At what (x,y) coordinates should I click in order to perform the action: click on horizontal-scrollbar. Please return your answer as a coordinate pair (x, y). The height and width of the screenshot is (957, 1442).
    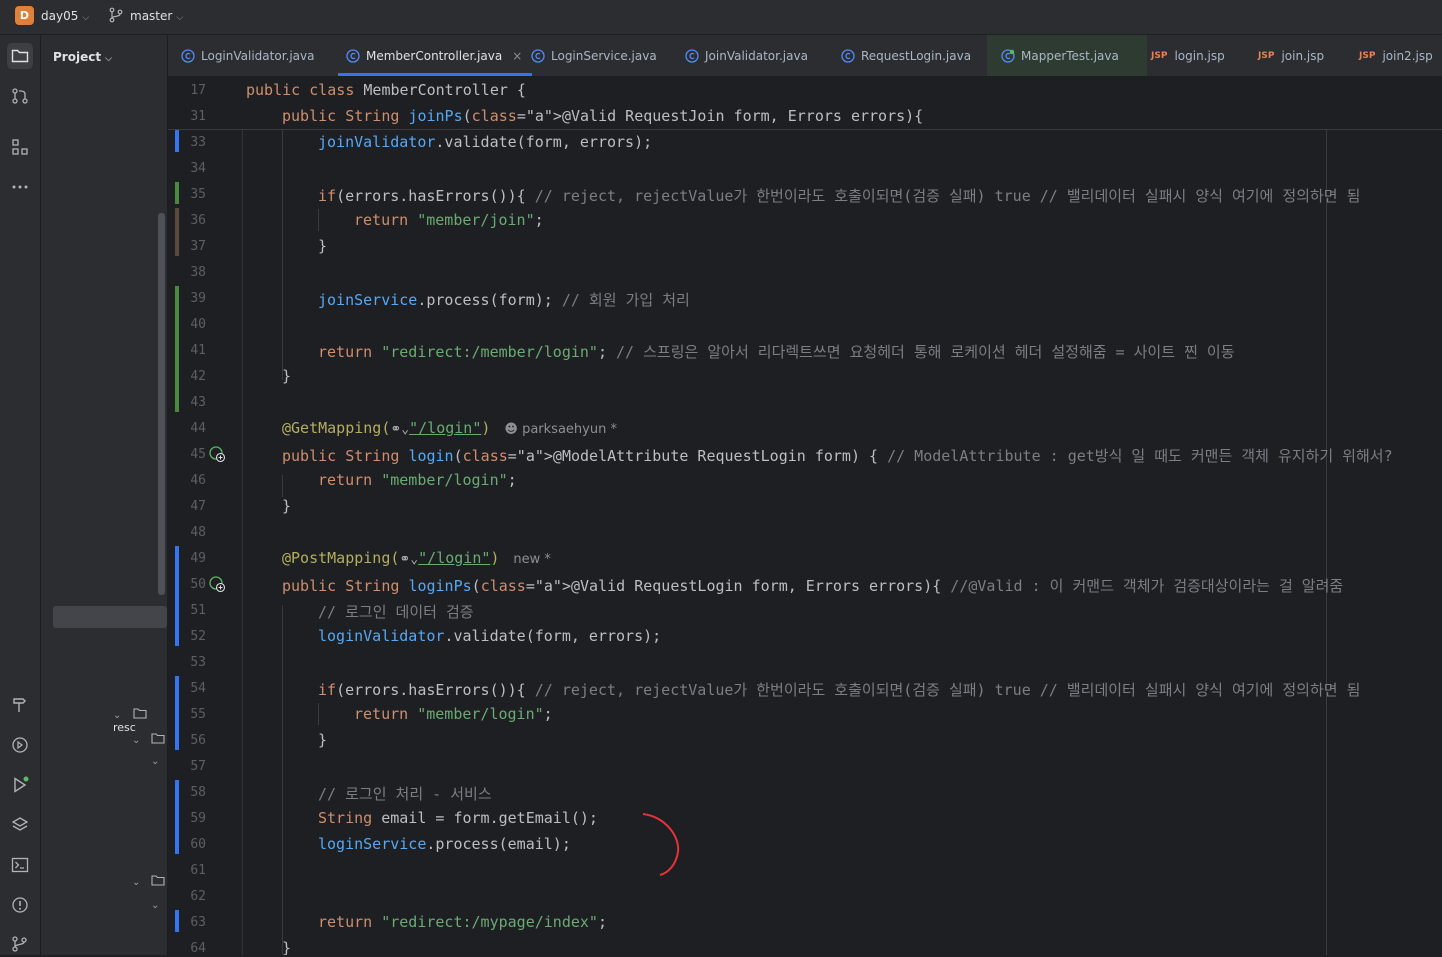
    Looking at the image, I should click on (110, 617).